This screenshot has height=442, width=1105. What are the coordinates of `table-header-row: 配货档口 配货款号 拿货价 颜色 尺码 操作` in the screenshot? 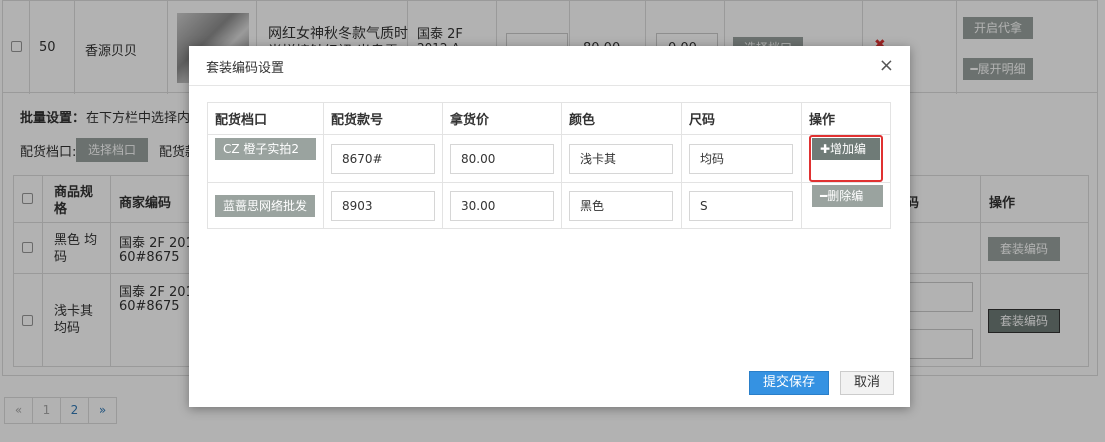 It's located at (549, 118).